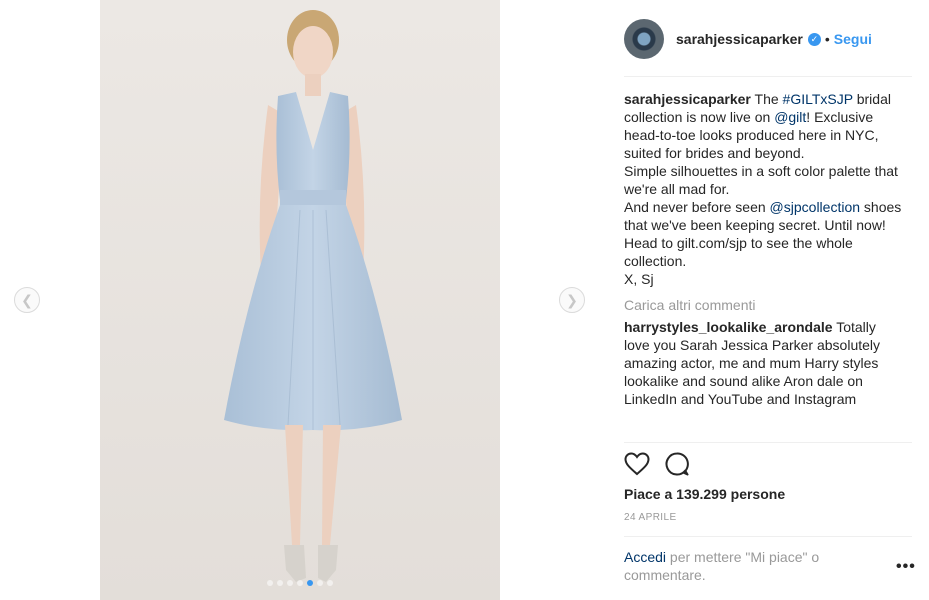  I want to click on action-bar, so click(657, 466).